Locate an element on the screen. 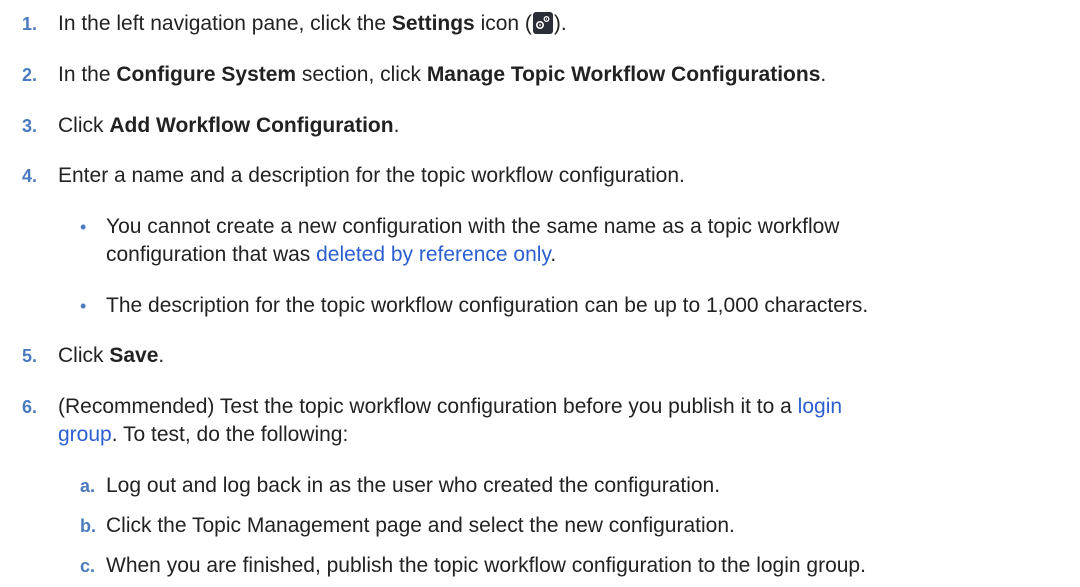  substep-letter: b. is located at coordinates (88, 526).